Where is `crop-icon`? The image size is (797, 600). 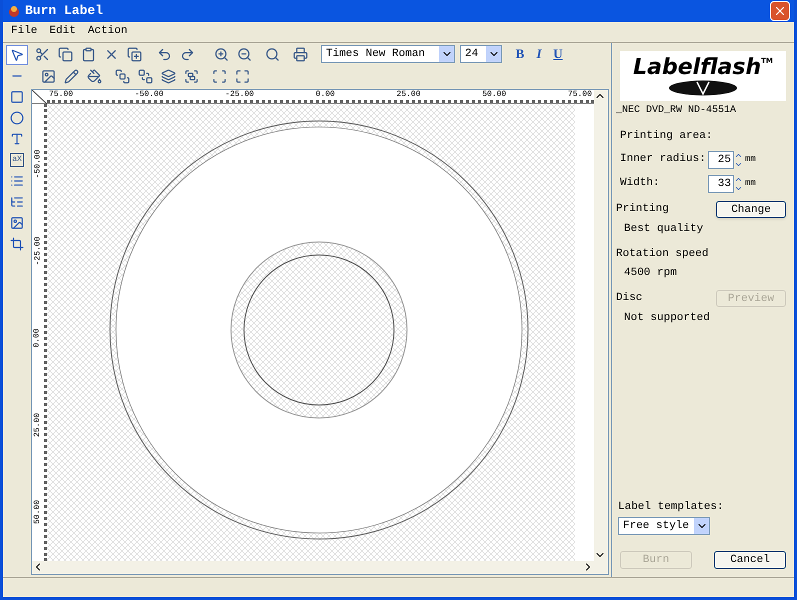
crop-icon is located at coordinates (17, 244).